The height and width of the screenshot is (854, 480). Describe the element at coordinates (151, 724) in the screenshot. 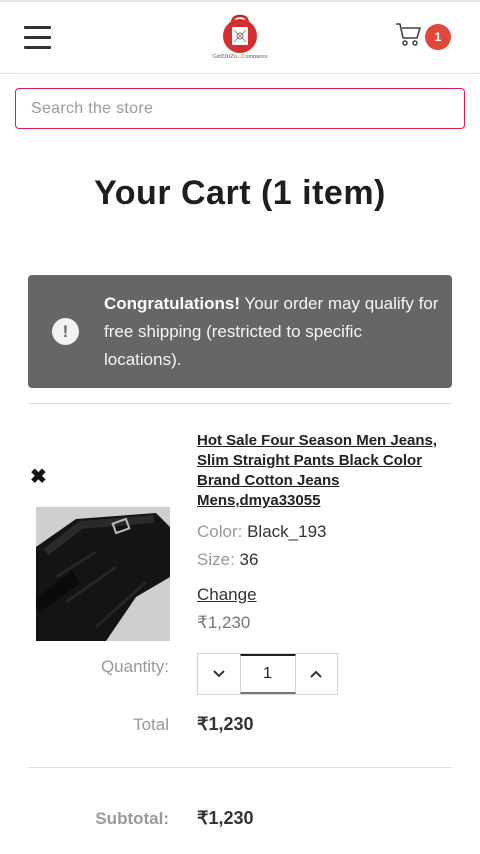

I see `line-total-label: Total` at that location.